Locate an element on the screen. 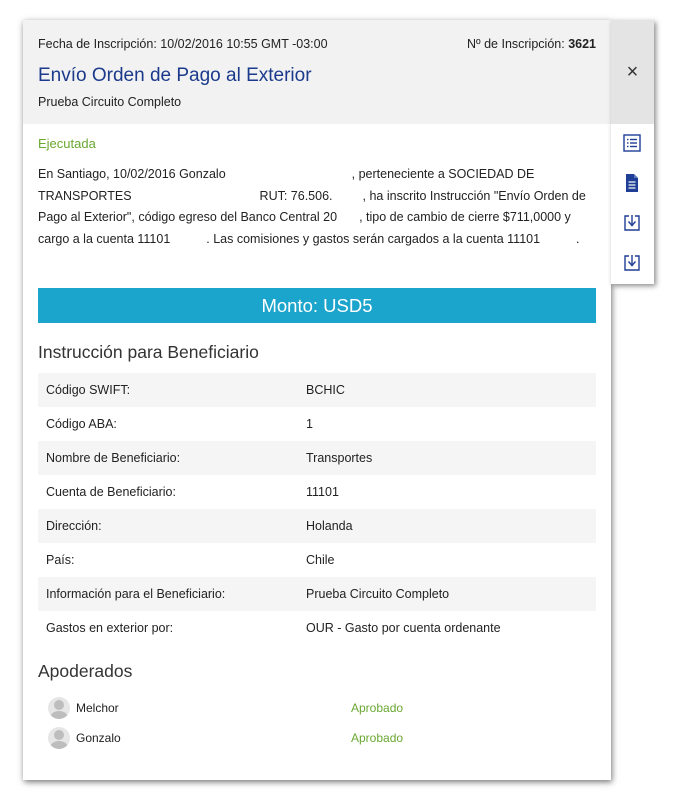 The width and height of the screenshot is (675, 805). registration-number-label: Nº de Inscripción: is located at coordinates (516, 44).